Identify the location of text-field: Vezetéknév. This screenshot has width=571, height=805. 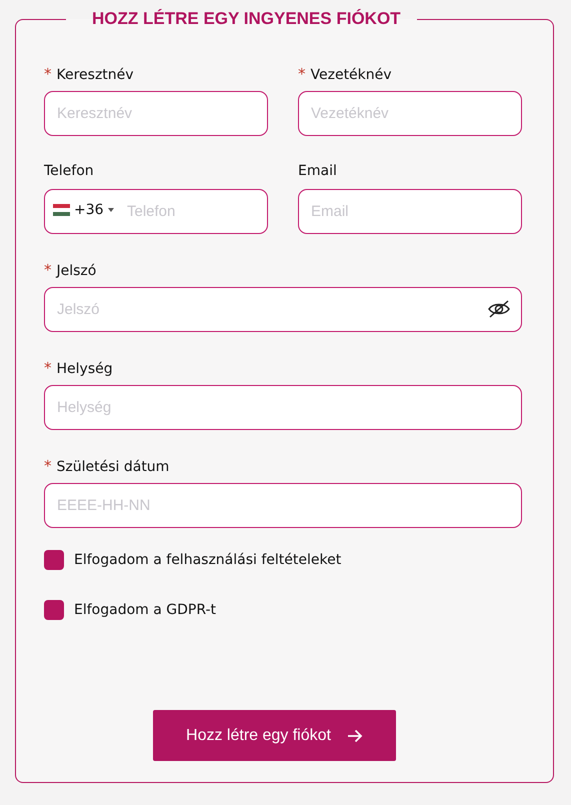
(410, 113).